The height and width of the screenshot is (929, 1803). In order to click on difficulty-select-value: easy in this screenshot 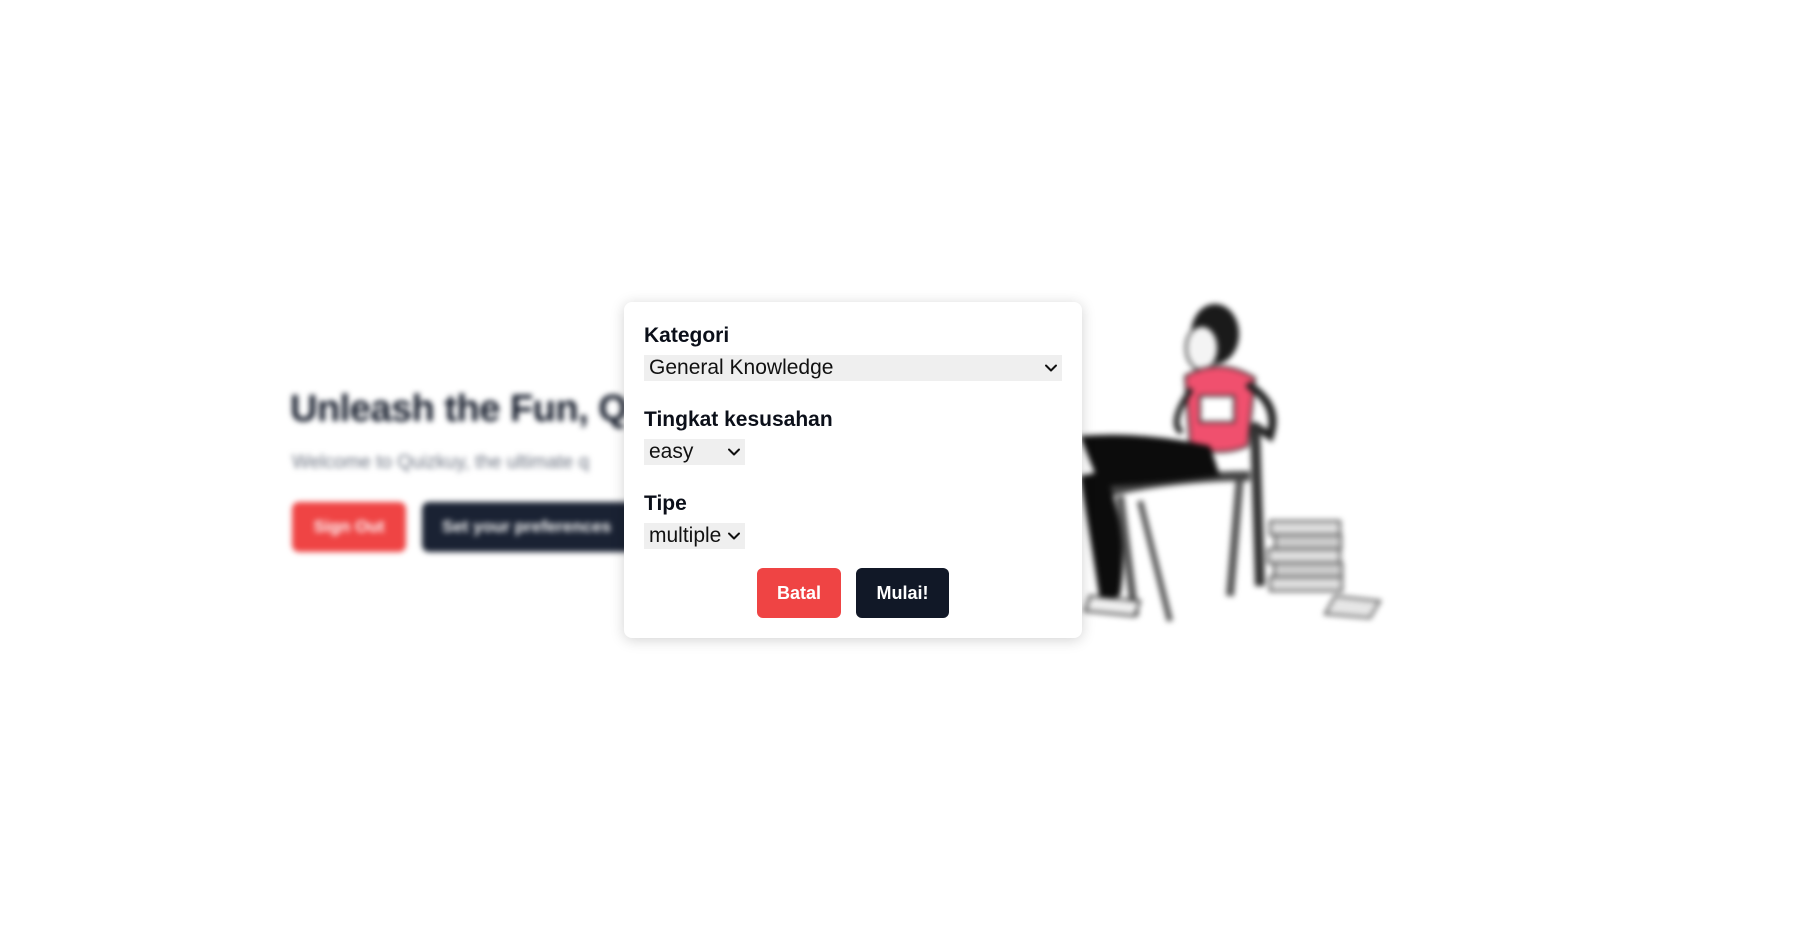, I will do `click(671, 451)`.